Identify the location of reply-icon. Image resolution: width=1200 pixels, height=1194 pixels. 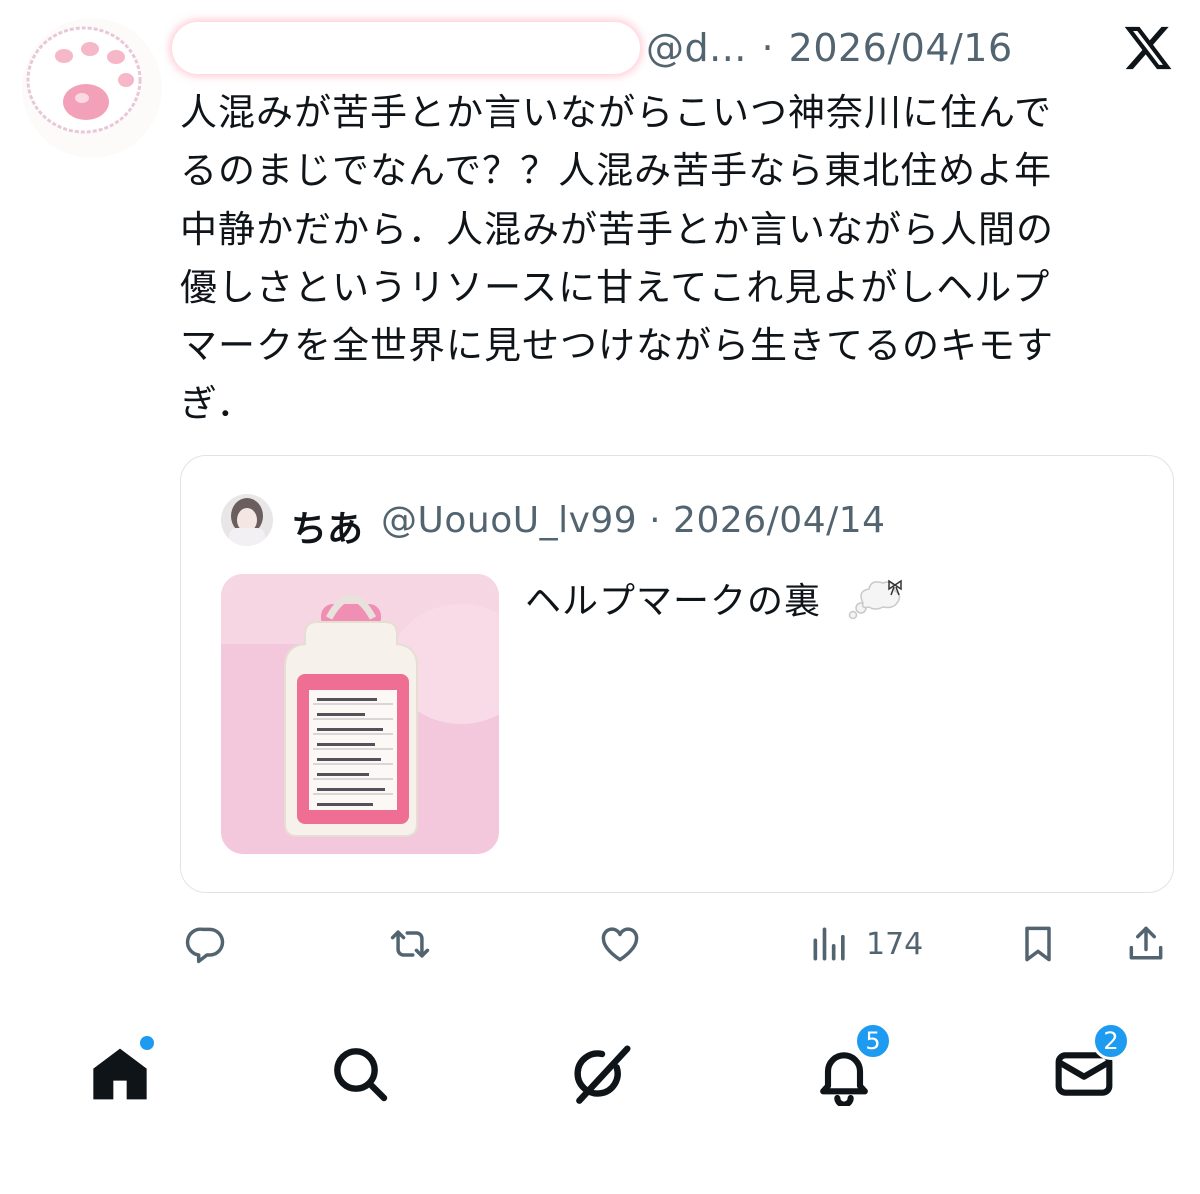
(205, 945).